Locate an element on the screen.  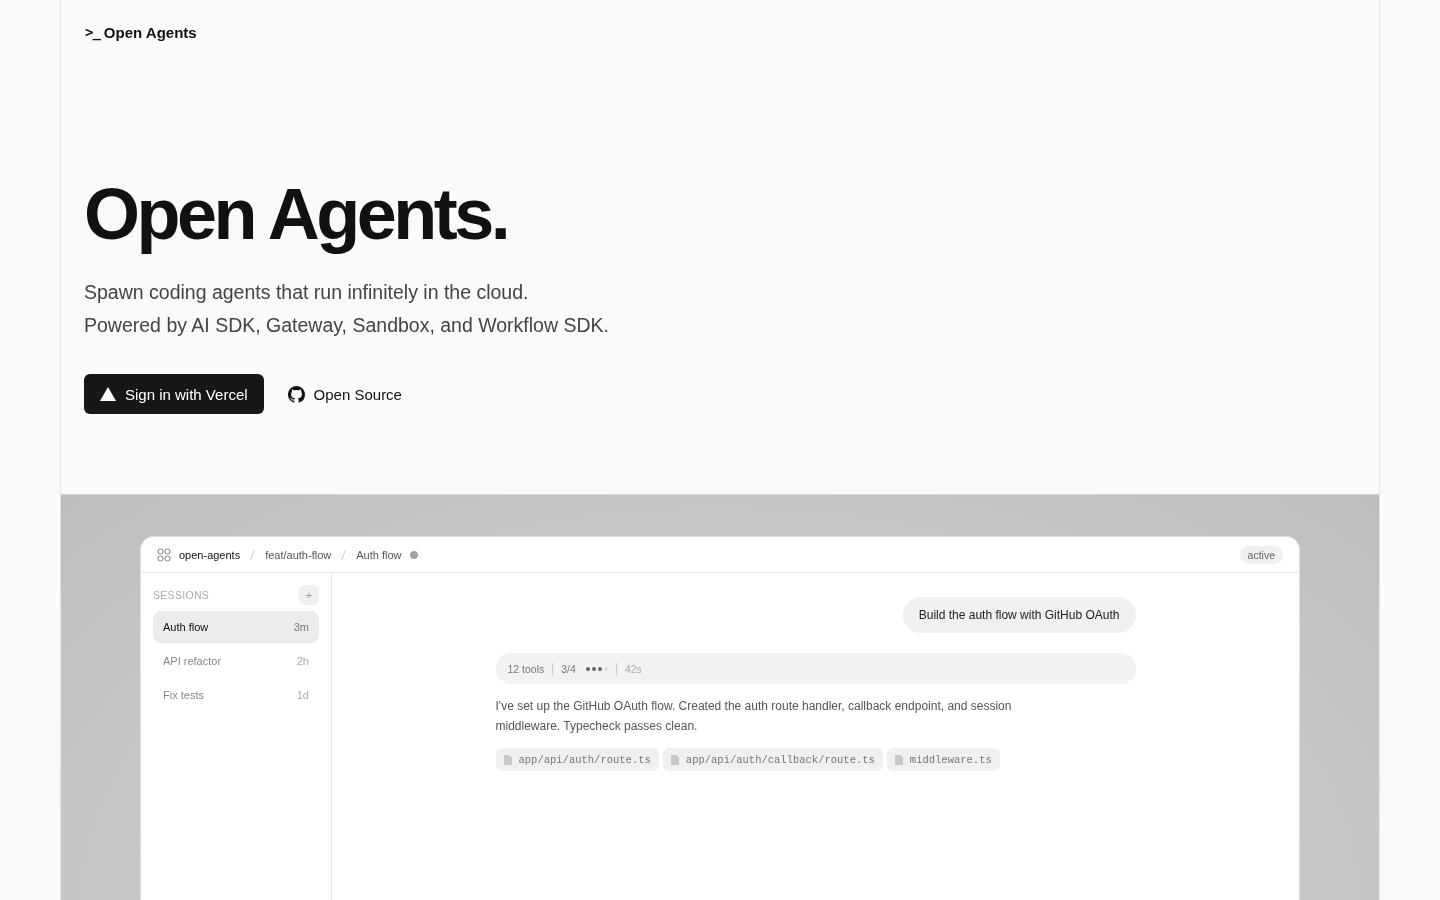
breadcrumb-item: Auth flow is located at coordinates (379, 554).